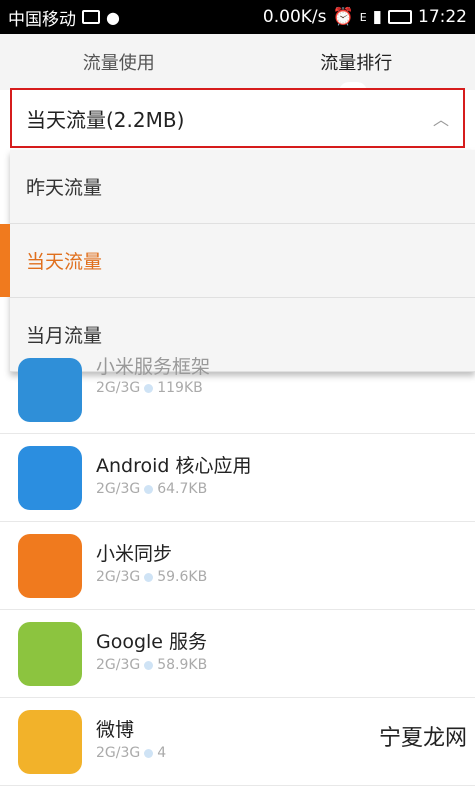 The width and height of the screenshot is (475, 786). What do you see at coordinates (161, 753) in the screenshot?
I see `usage-amount: 4` at bounding box center [161, 753].